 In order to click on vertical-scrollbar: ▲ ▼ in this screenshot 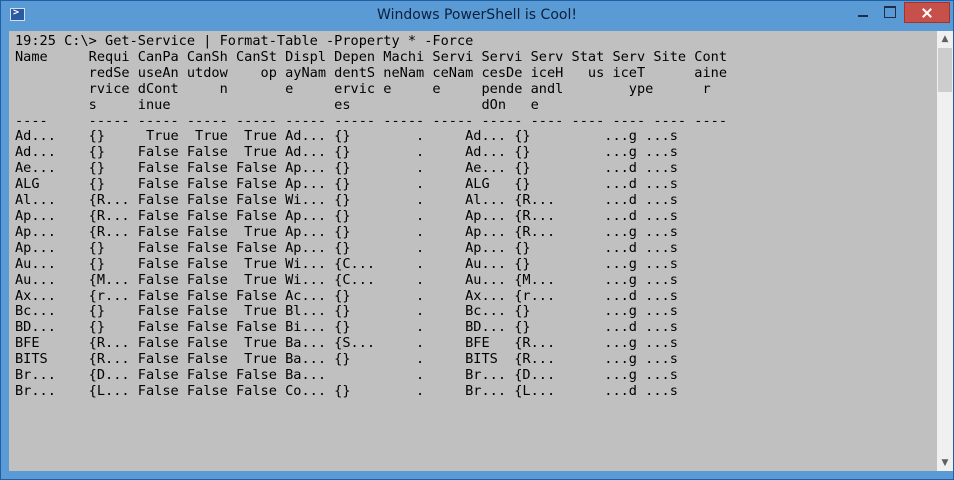, I will do `click(945, 251)`.